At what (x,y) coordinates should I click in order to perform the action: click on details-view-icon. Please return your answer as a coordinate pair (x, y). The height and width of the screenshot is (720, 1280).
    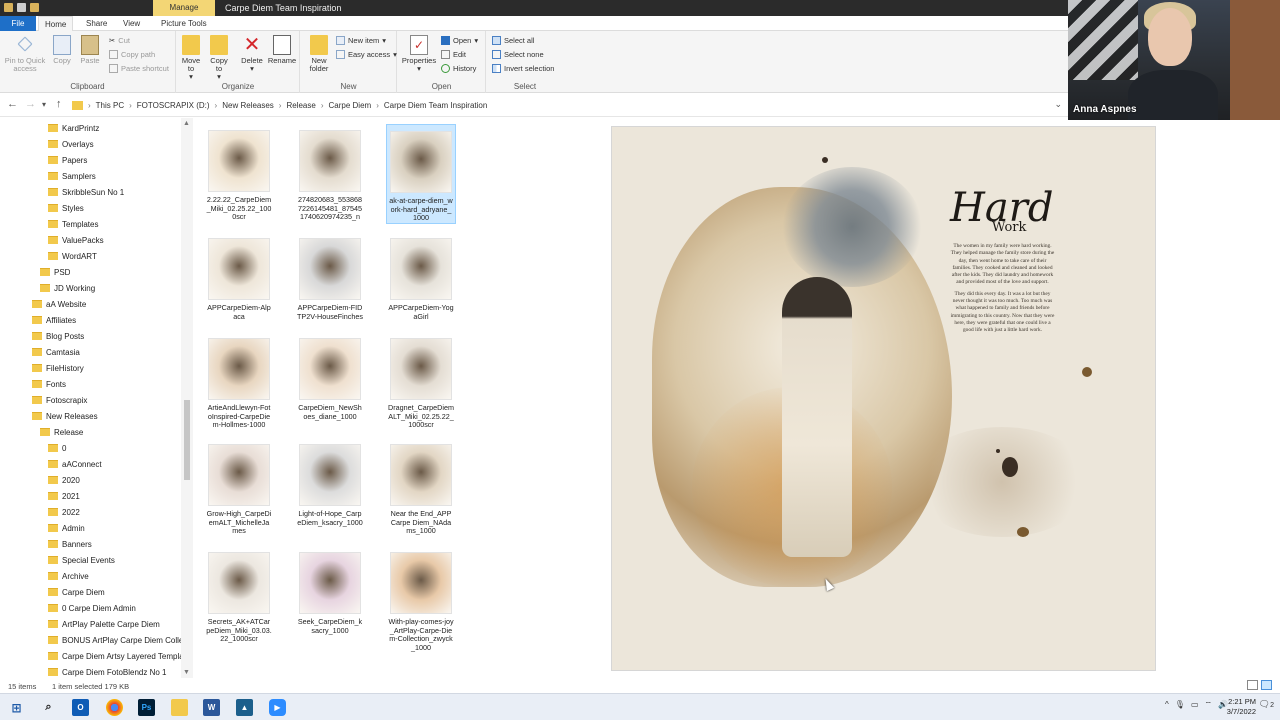
    Looking at the image, I should click on (1252, 685).